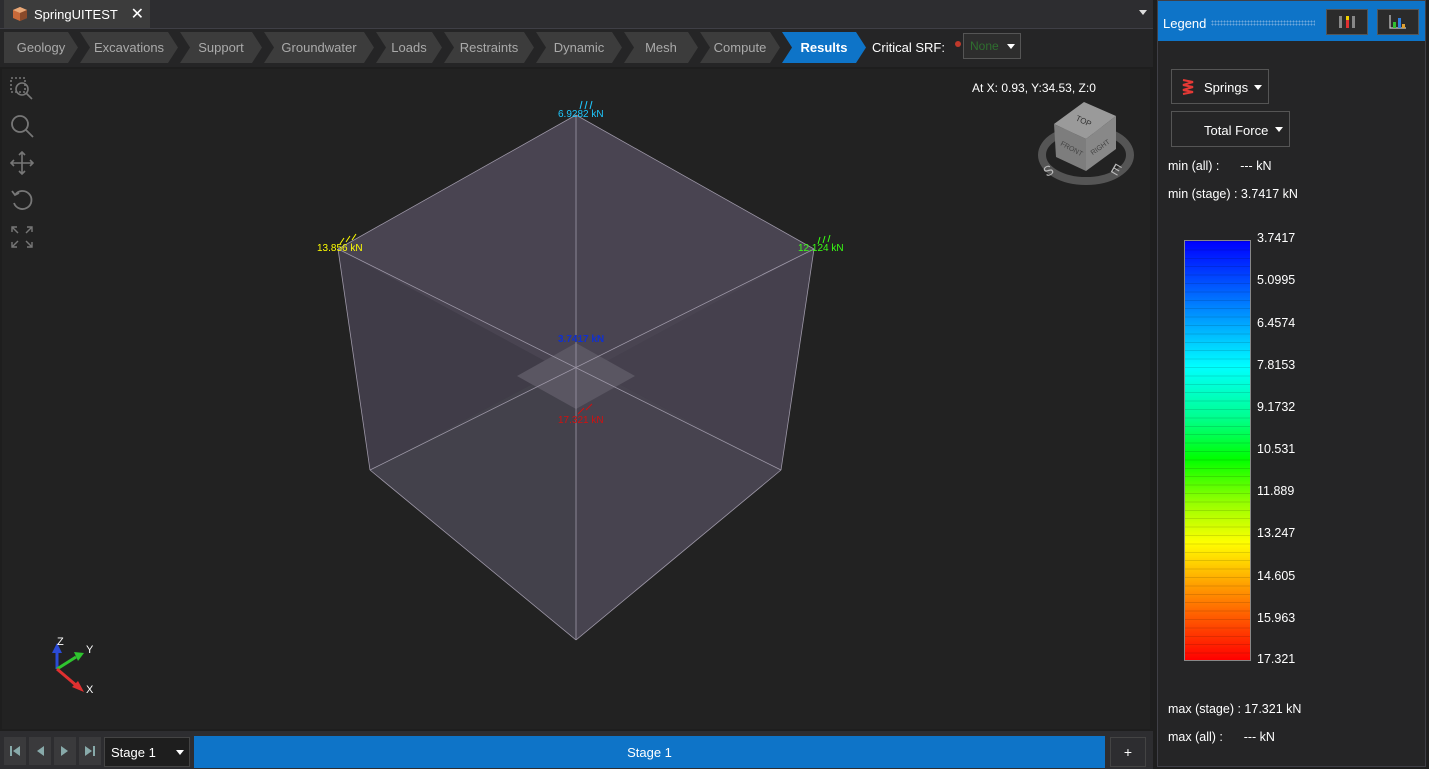  What do you see at coordinates (73, 666) in the screenshot?
I see `axis-triad: Z Y X` at bounding box center [73, 666].